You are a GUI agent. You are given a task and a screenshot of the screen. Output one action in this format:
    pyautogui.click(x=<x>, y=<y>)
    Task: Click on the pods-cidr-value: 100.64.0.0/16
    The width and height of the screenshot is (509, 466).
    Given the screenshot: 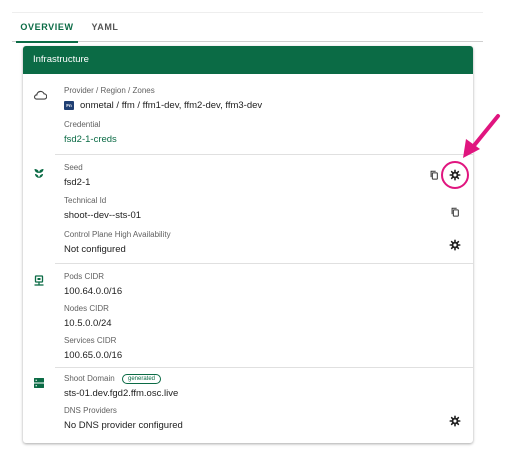 What is the action you would take?
    pyautogui.click(x=93, y=291)
    